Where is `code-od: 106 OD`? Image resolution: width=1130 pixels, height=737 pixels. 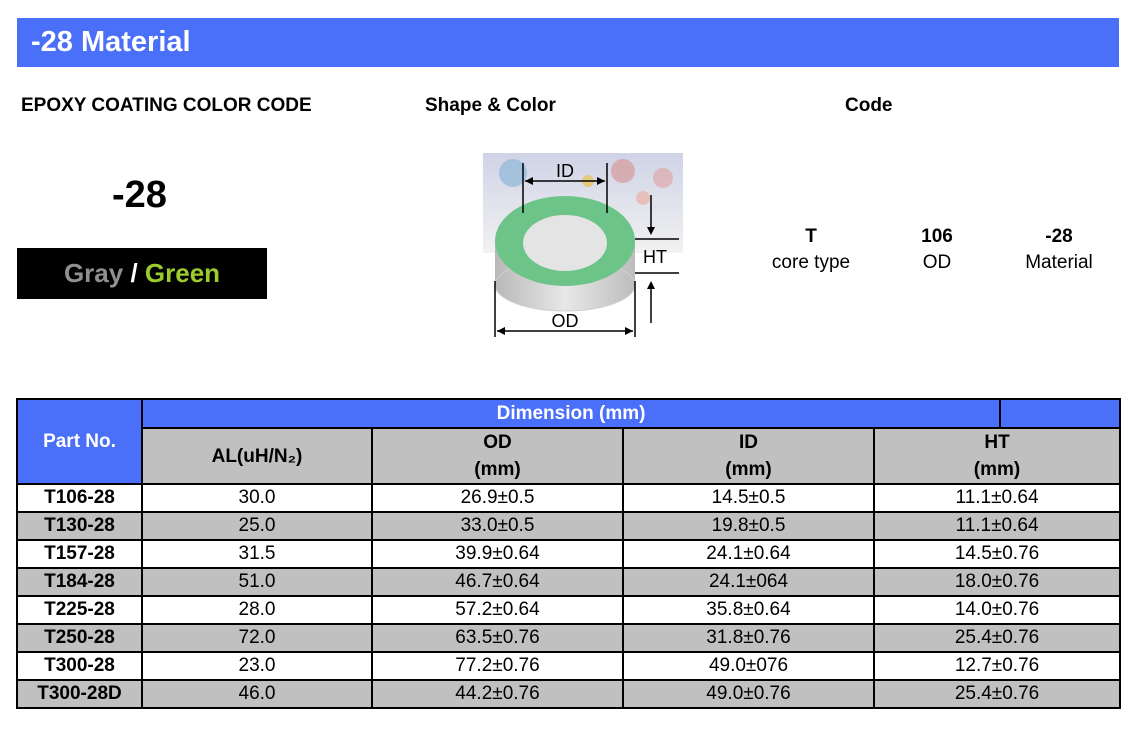 code-od: 106 OD is located at coordinates (937, 250).